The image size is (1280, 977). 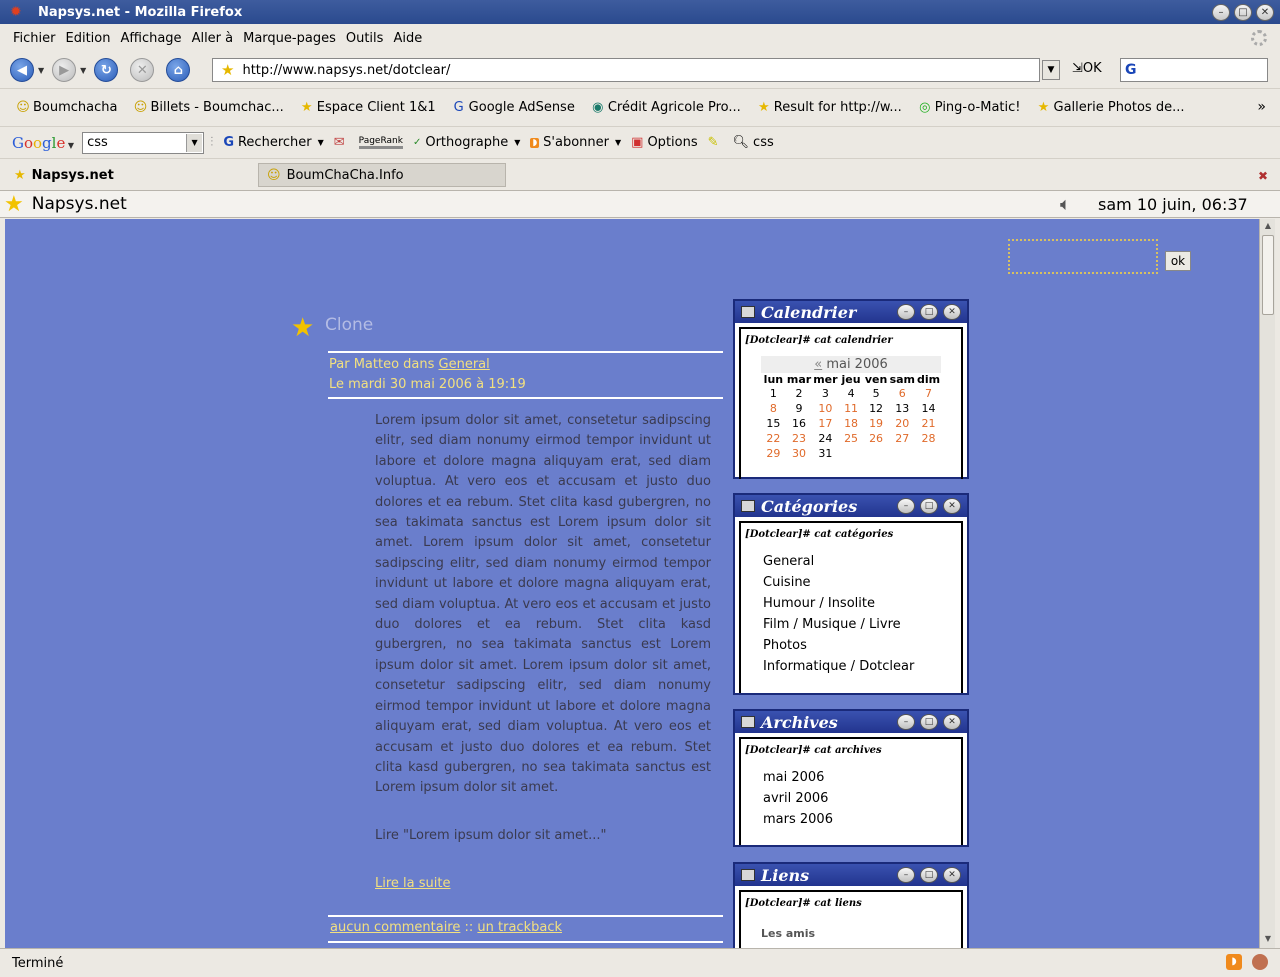 What do you see at coordinates (876, 423) in the screenshot?
I see `calendar-day: 19` at bounding box center [876, 423].